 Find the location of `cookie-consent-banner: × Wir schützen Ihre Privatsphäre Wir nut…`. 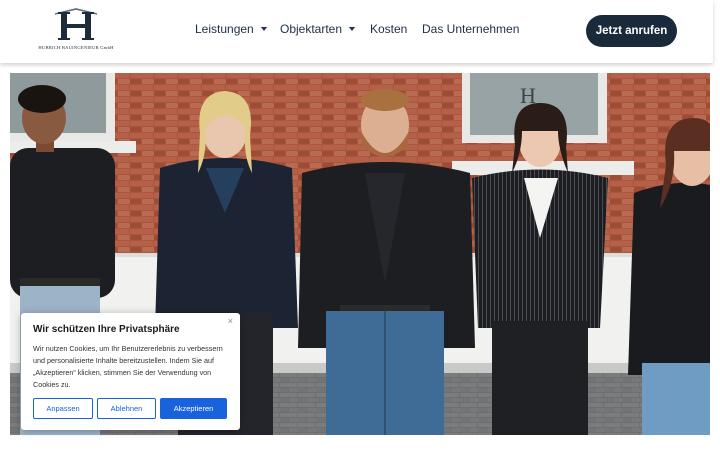

cookie-consent-banner: × Wir schützen Ihre Privatsphäre Wir nut… is located at coordinates (130, 371).